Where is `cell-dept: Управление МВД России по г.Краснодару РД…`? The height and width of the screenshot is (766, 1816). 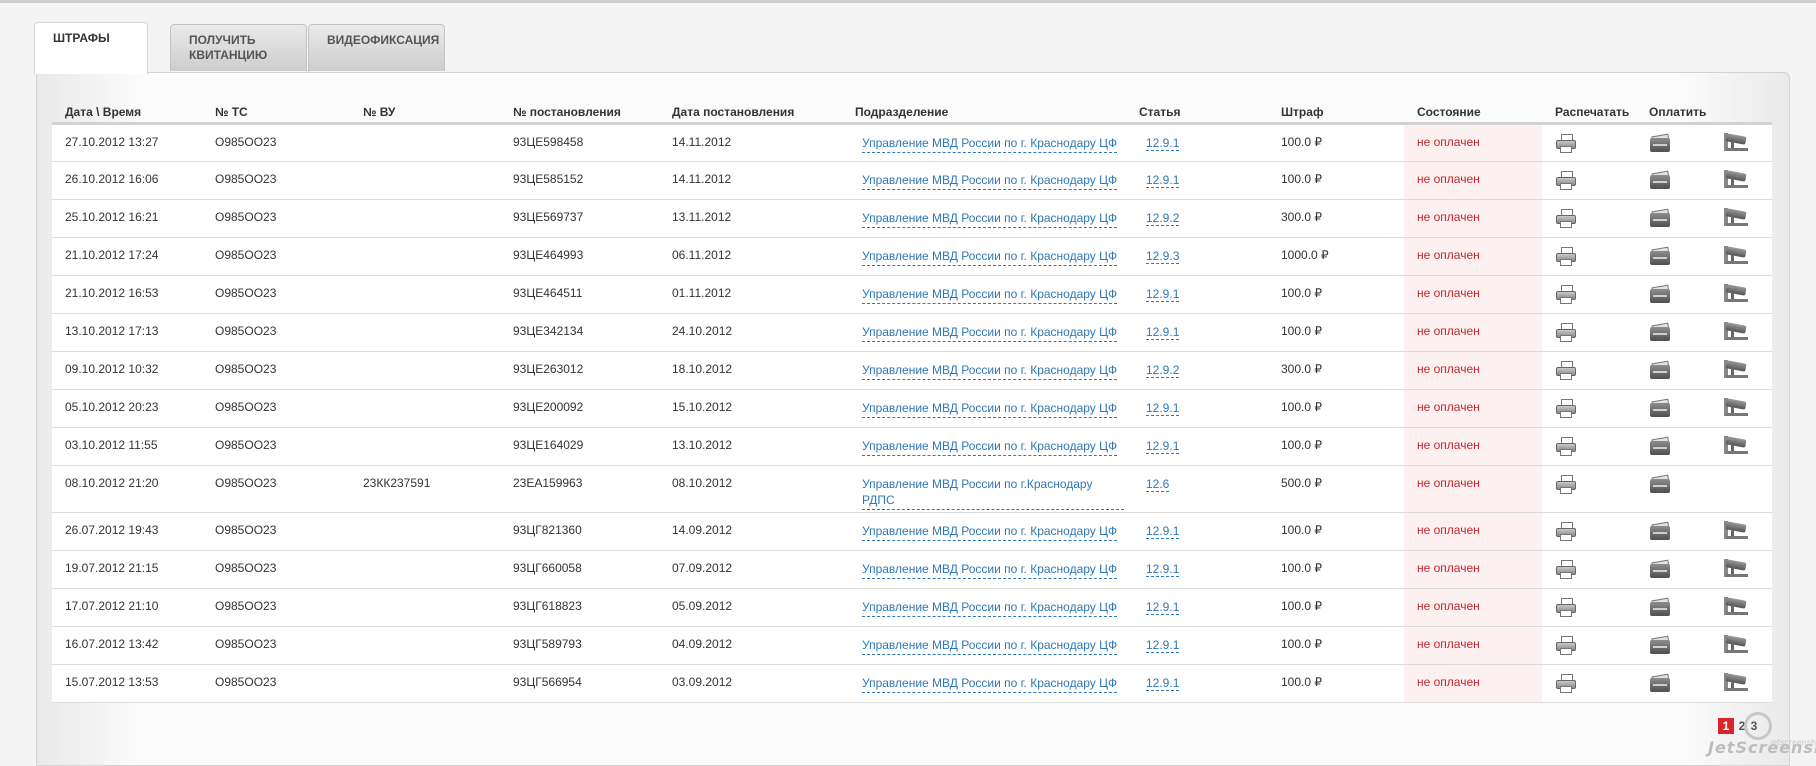
cell-dept: Управление МВД России по г.Краснодару РД… is located at coordinates (984, 489).